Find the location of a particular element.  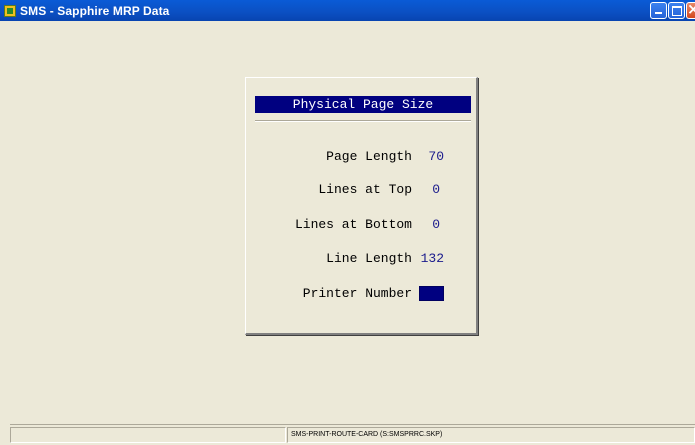

app-icon is located at coordinates (10, 10).